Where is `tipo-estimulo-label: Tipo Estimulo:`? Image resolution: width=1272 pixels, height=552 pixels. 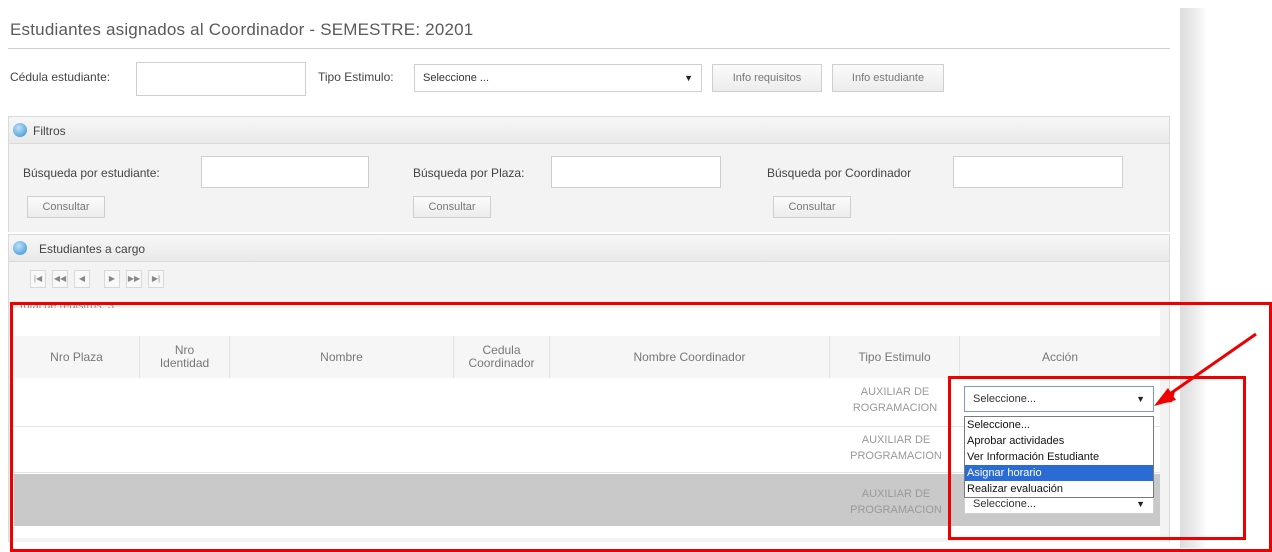
tipo-estimulo-label: Tipo Estimulo: is located at coordinates (356, 77).